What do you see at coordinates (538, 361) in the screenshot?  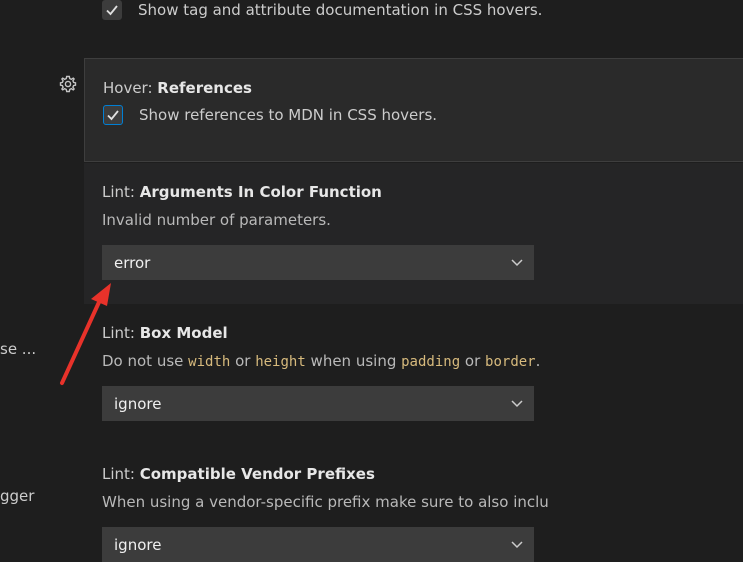 I see `desc-text: .` at bounding box center [538, 361].